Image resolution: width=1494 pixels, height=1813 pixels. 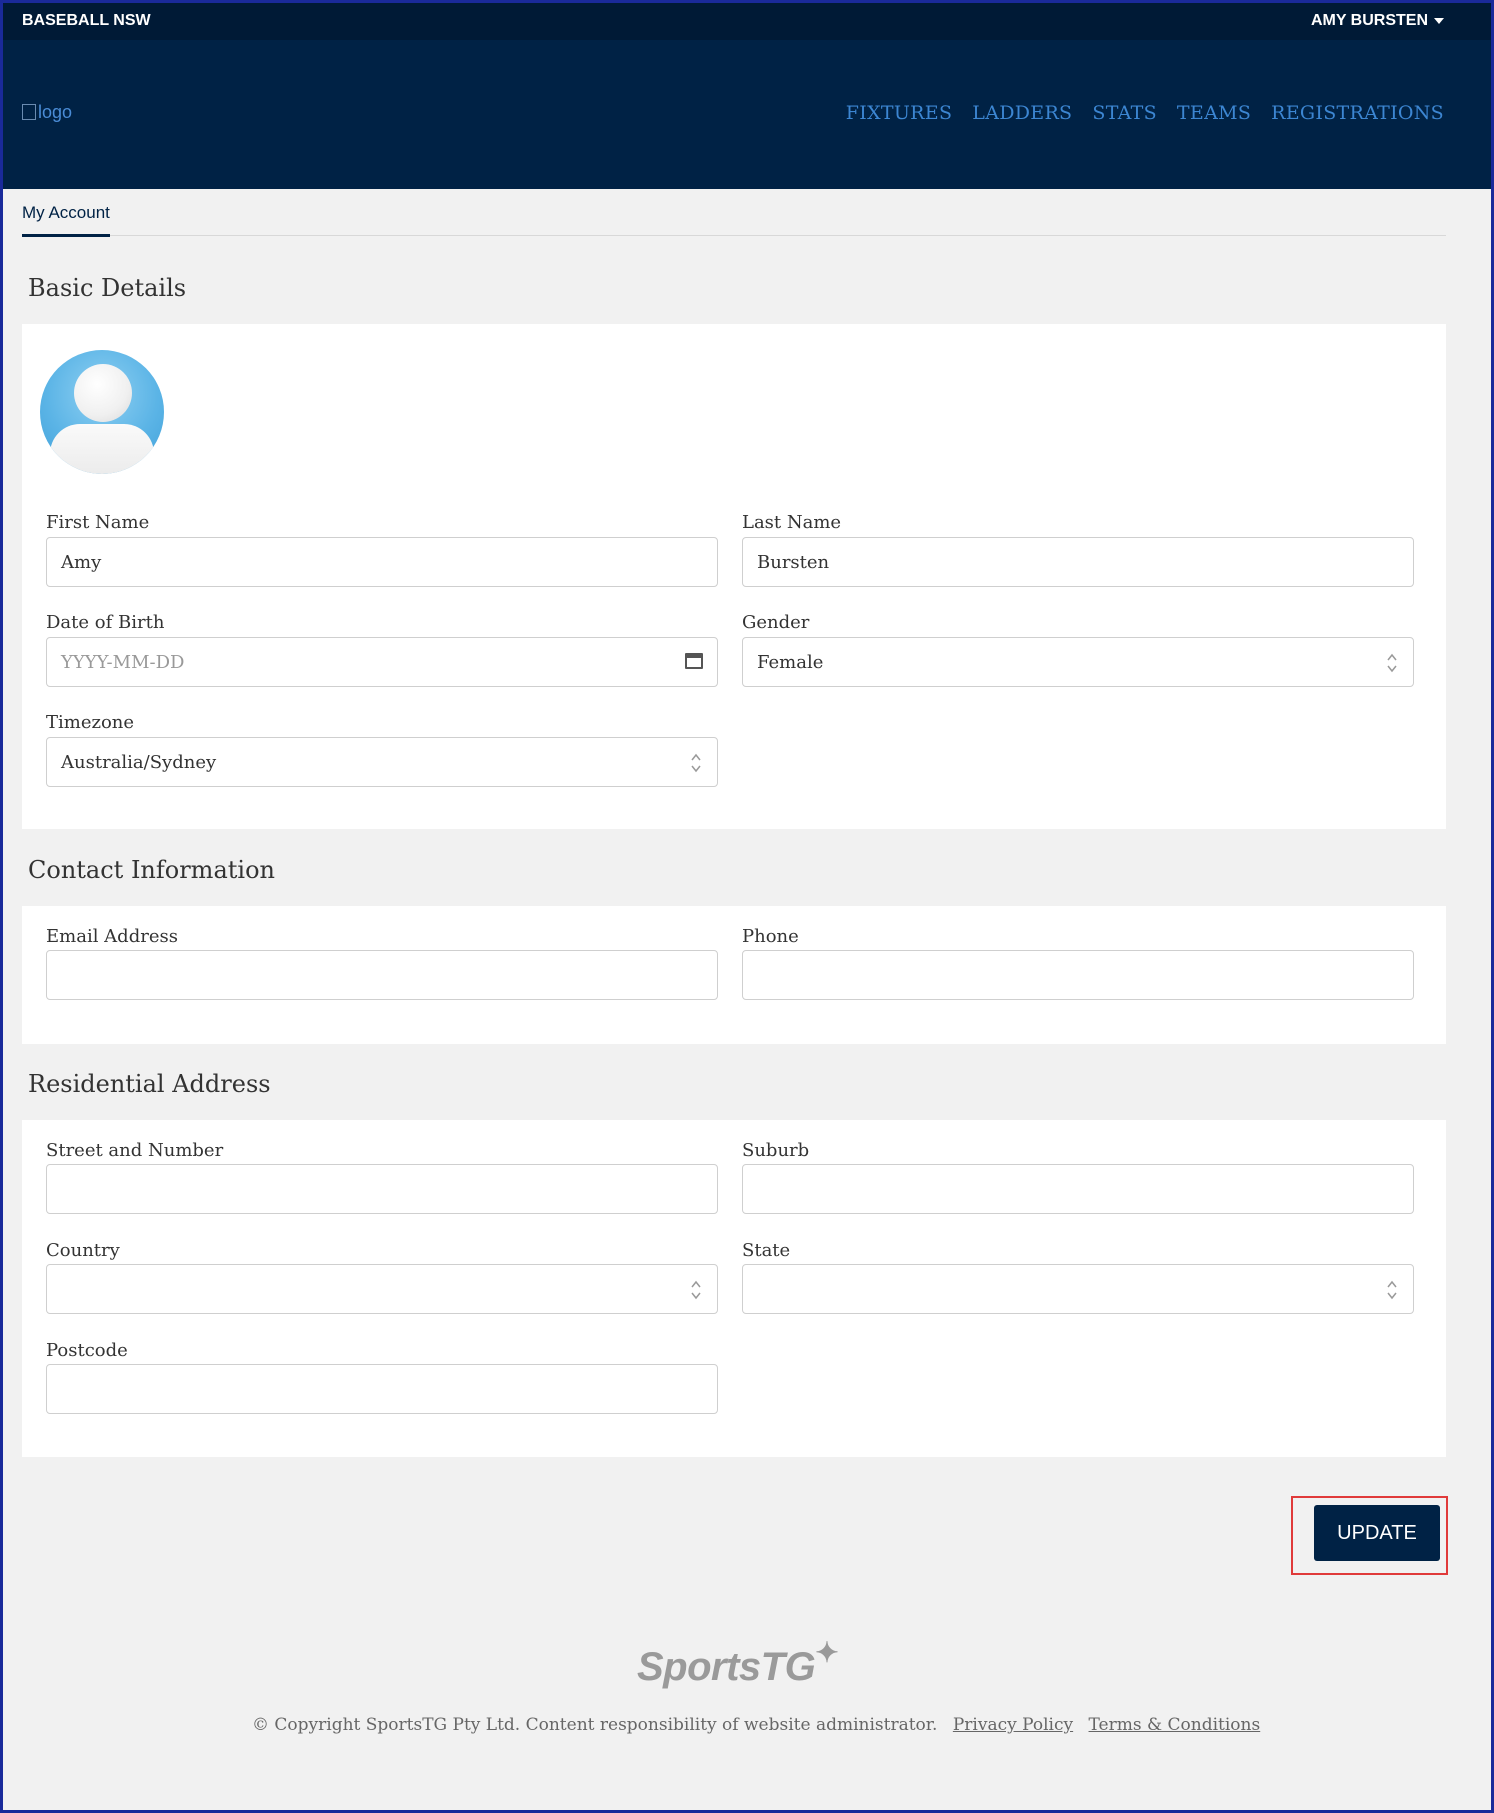 I want to click on nav-teams: TEAMS, so click(x=1214, y=113).